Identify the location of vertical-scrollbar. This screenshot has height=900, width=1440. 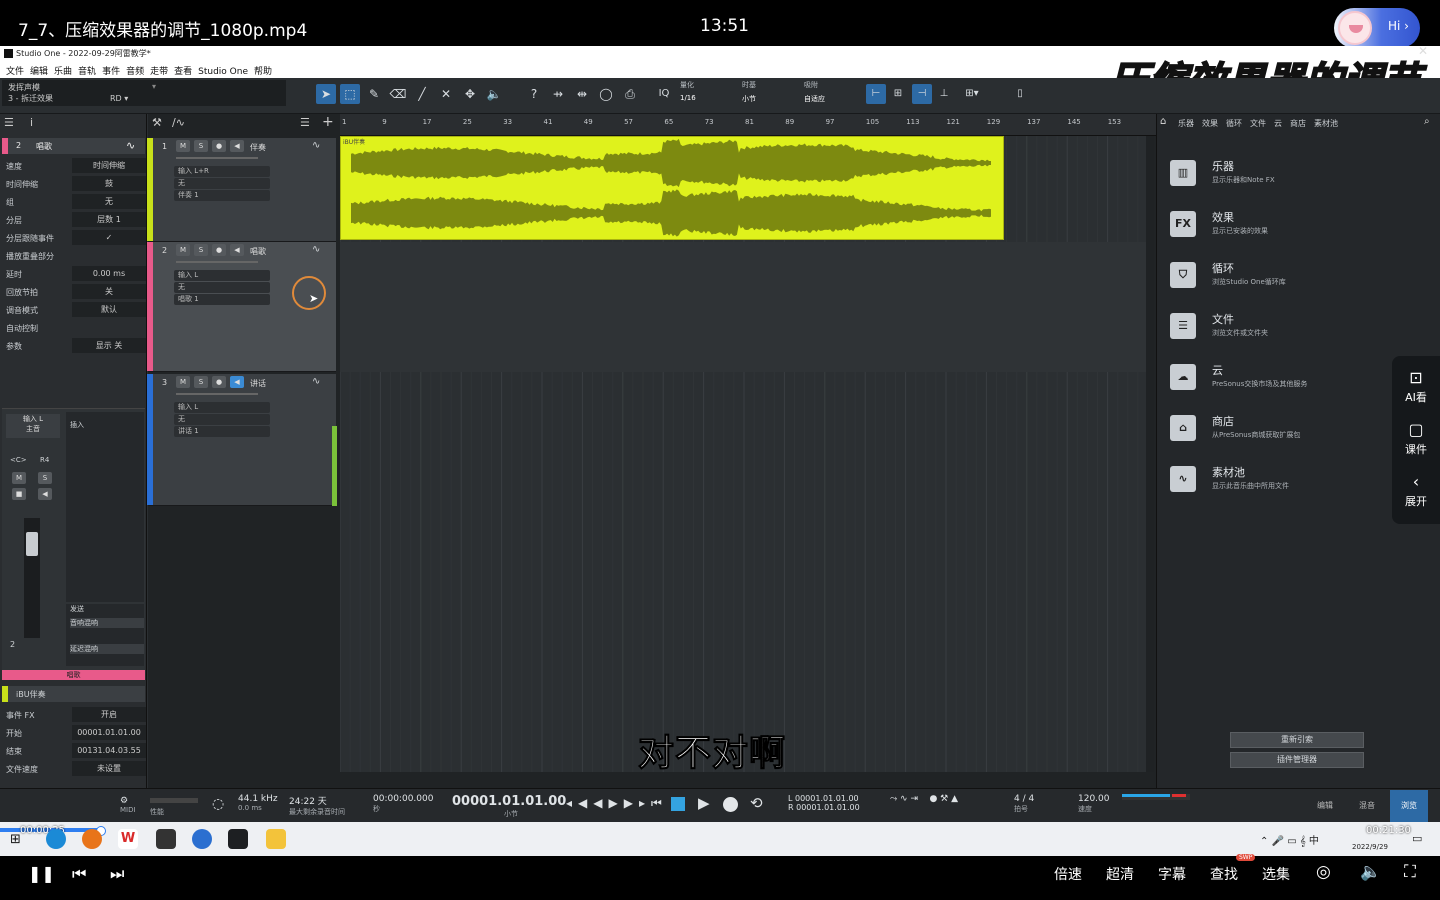
(1150, 454).